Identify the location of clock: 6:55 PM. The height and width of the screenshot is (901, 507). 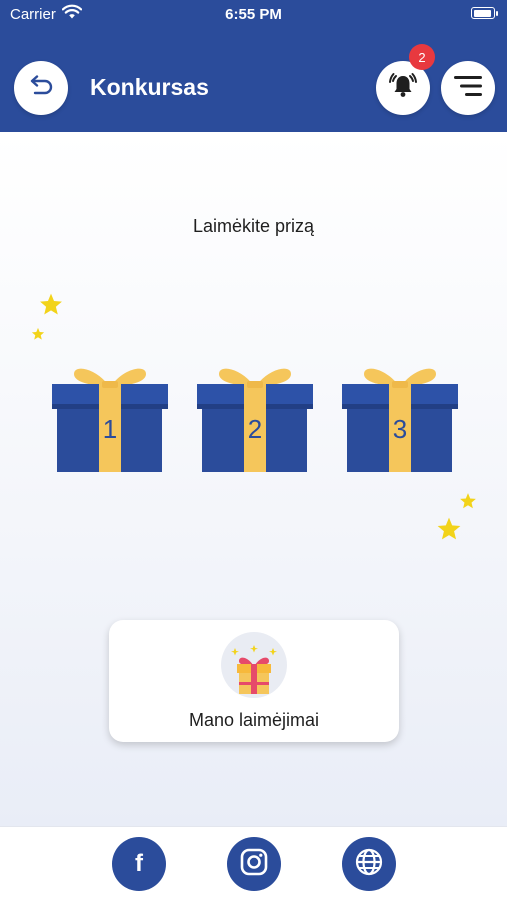
(253, 14).